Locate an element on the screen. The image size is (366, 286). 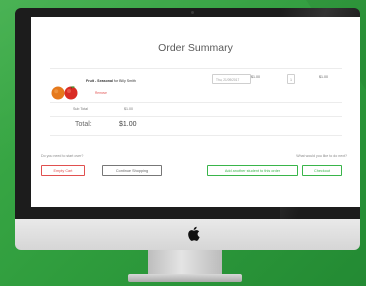
apple-logo-icon is located at coordinates (194, 233).